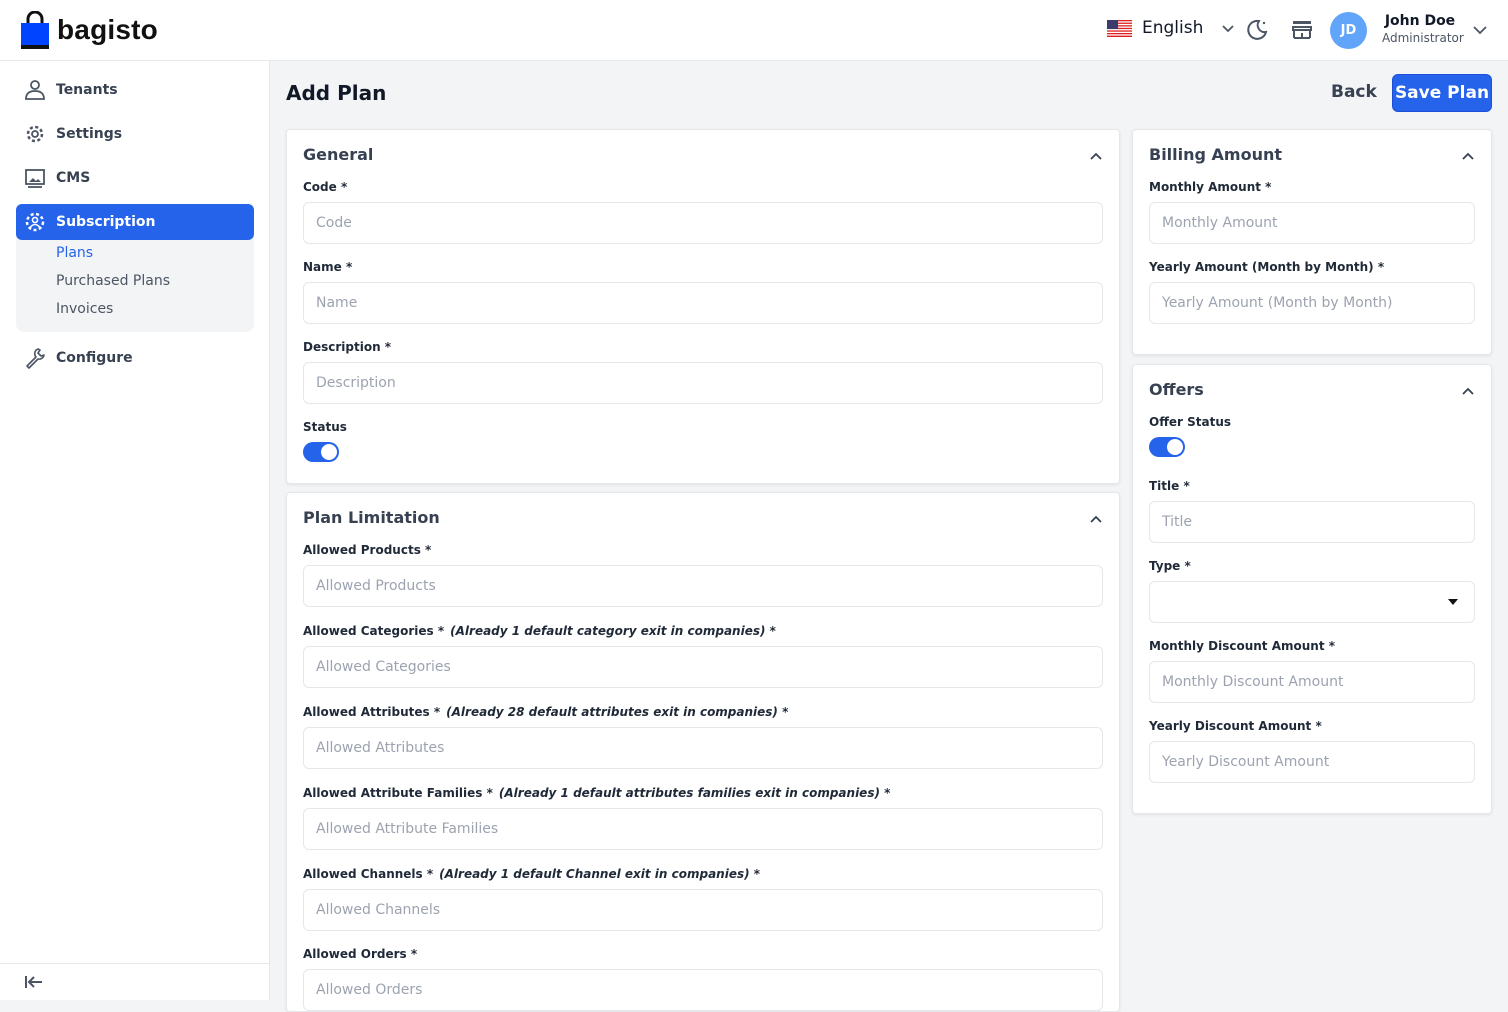 The height and width of the screenshot is (1012, 1508). I want to click on chevron-down-icon, so click(1228, 29).